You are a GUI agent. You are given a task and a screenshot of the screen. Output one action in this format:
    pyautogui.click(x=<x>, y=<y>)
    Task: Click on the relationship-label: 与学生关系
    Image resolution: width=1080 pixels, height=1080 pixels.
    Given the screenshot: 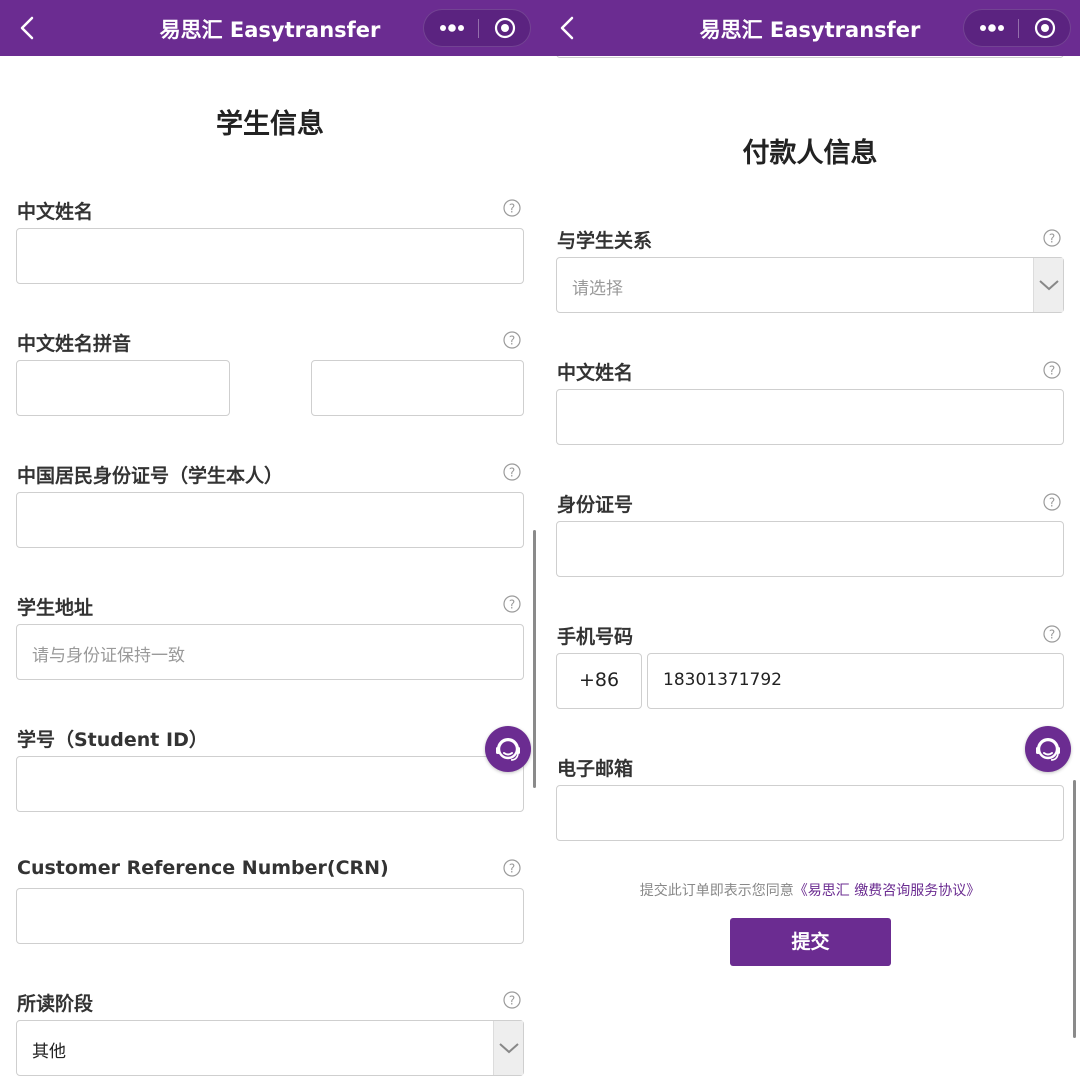 What is the action you would take?
    pyautogui.click(x=605, y=241)
    